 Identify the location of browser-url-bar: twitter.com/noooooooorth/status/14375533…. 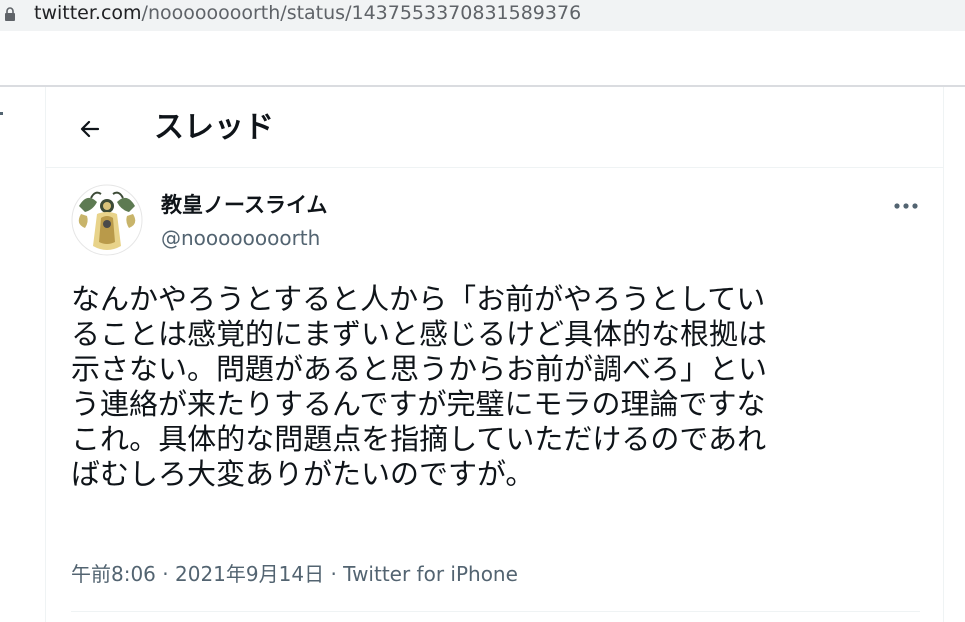
(482, 15).